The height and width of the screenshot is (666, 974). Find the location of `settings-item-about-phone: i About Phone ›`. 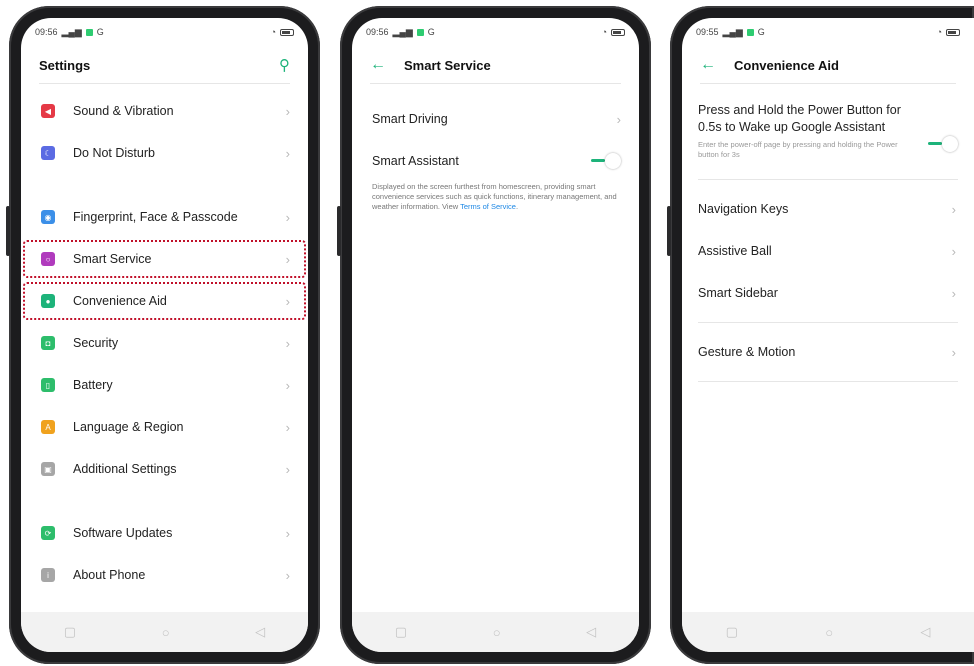

settings-item-about-phone: i About Phone › is located at coordinates (164, 575).